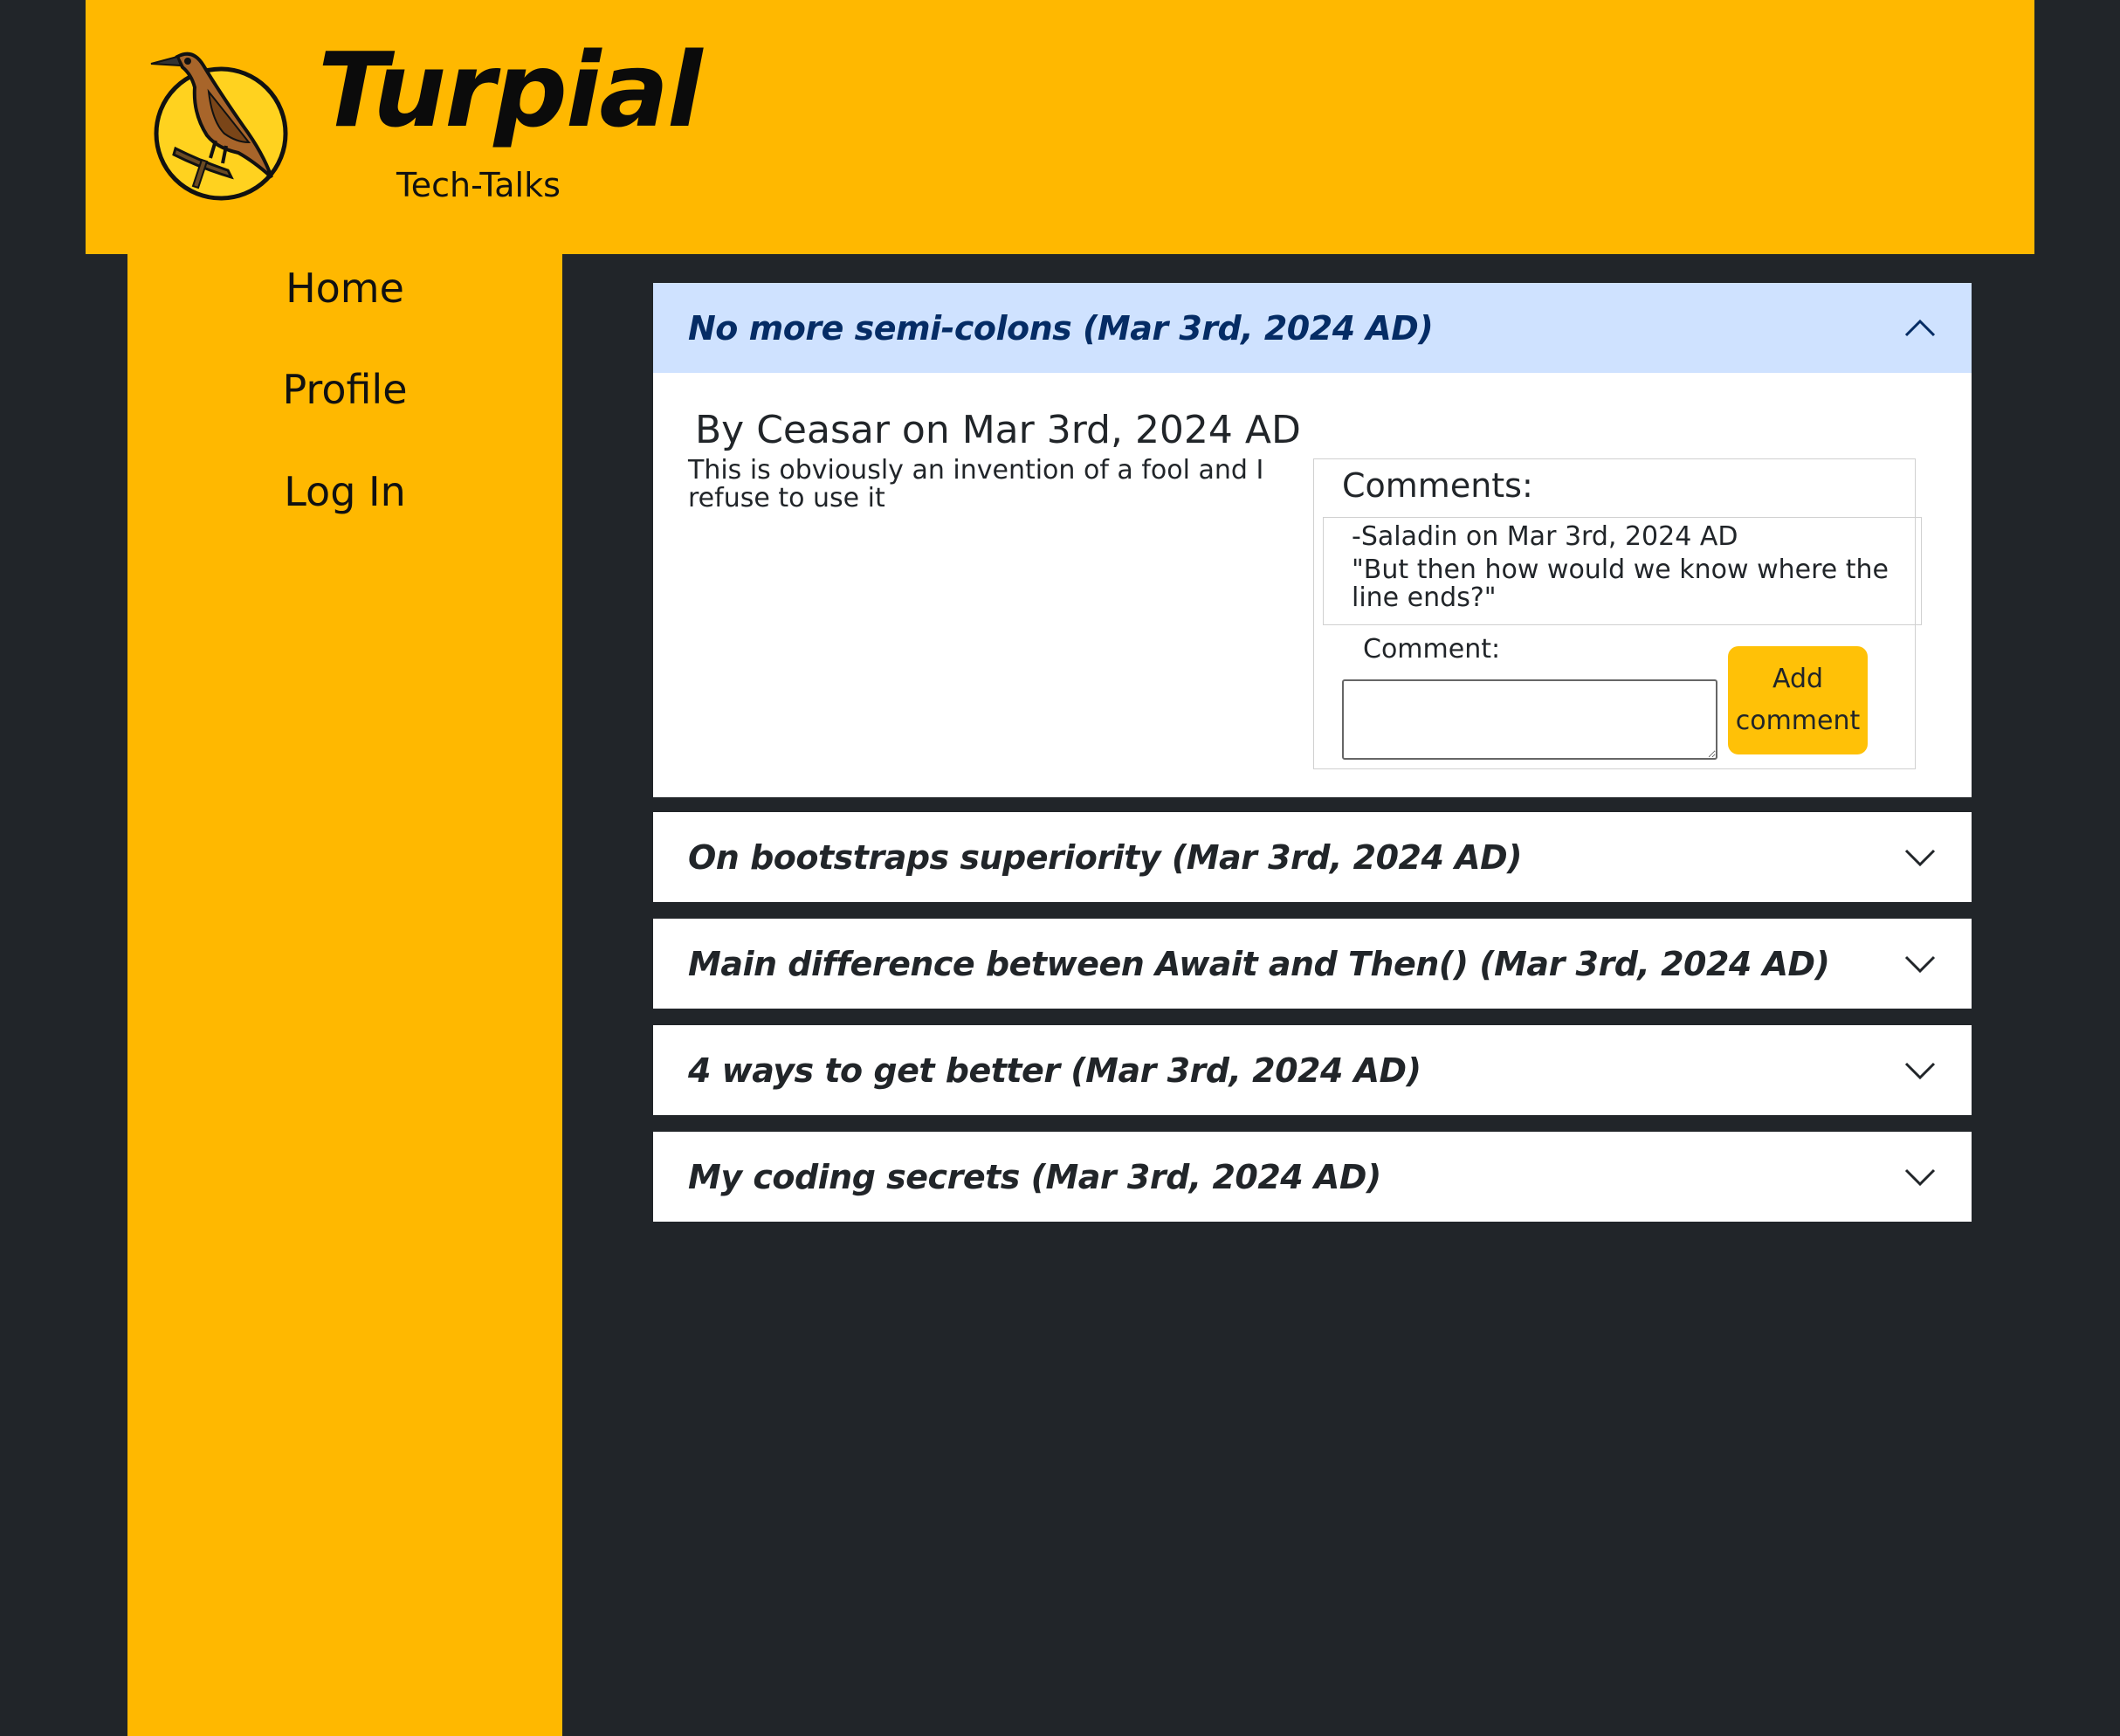 Image resolution: width=2120 pixels, height=1736 pixels. What do you see at coordinates (998, 430) in the screenshot?
I see `post-byline: By Ceasar on Mar 3rd, 2024 AD` at bounding box center [998, 430].